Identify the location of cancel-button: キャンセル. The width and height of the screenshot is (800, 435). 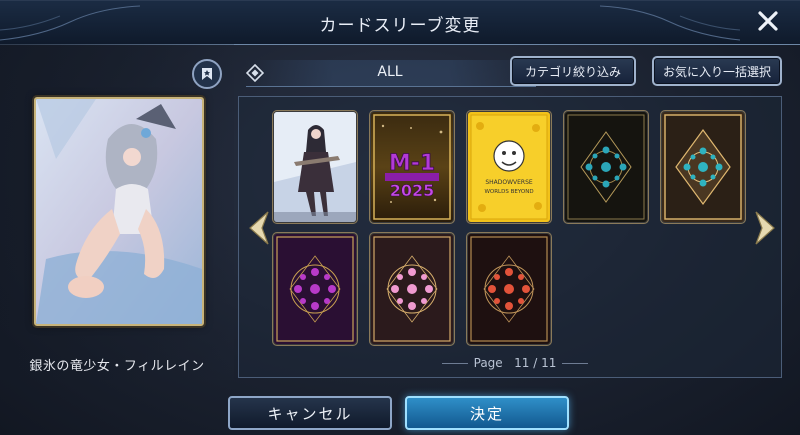
(310, 413).